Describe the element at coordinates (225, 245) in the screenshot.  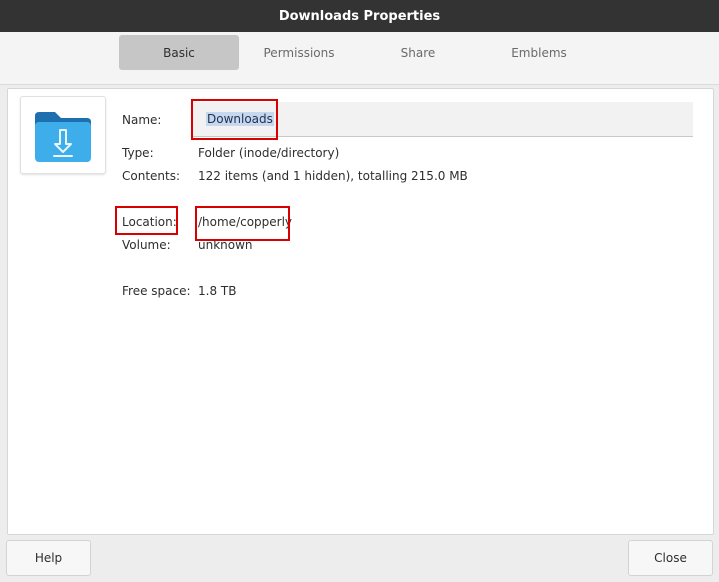
I see `volume-value: unknown` at that location.